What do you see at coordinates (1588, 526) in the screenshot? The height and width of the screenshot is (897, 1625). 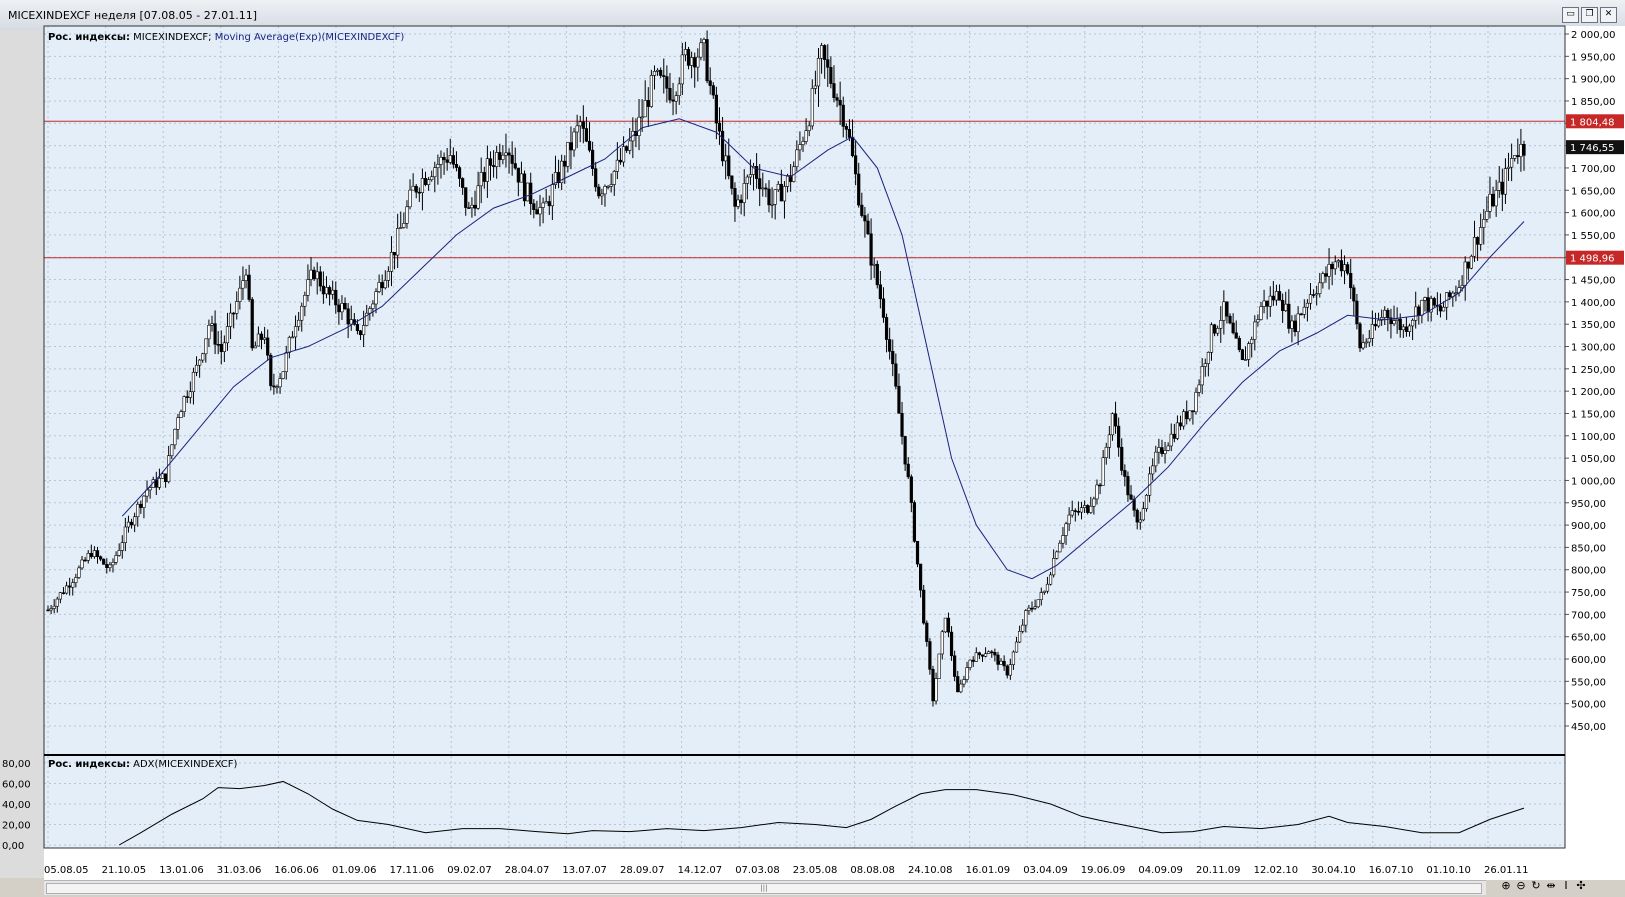 I see `price-tick-label: 900,00` at bounding box center [1588, 526].